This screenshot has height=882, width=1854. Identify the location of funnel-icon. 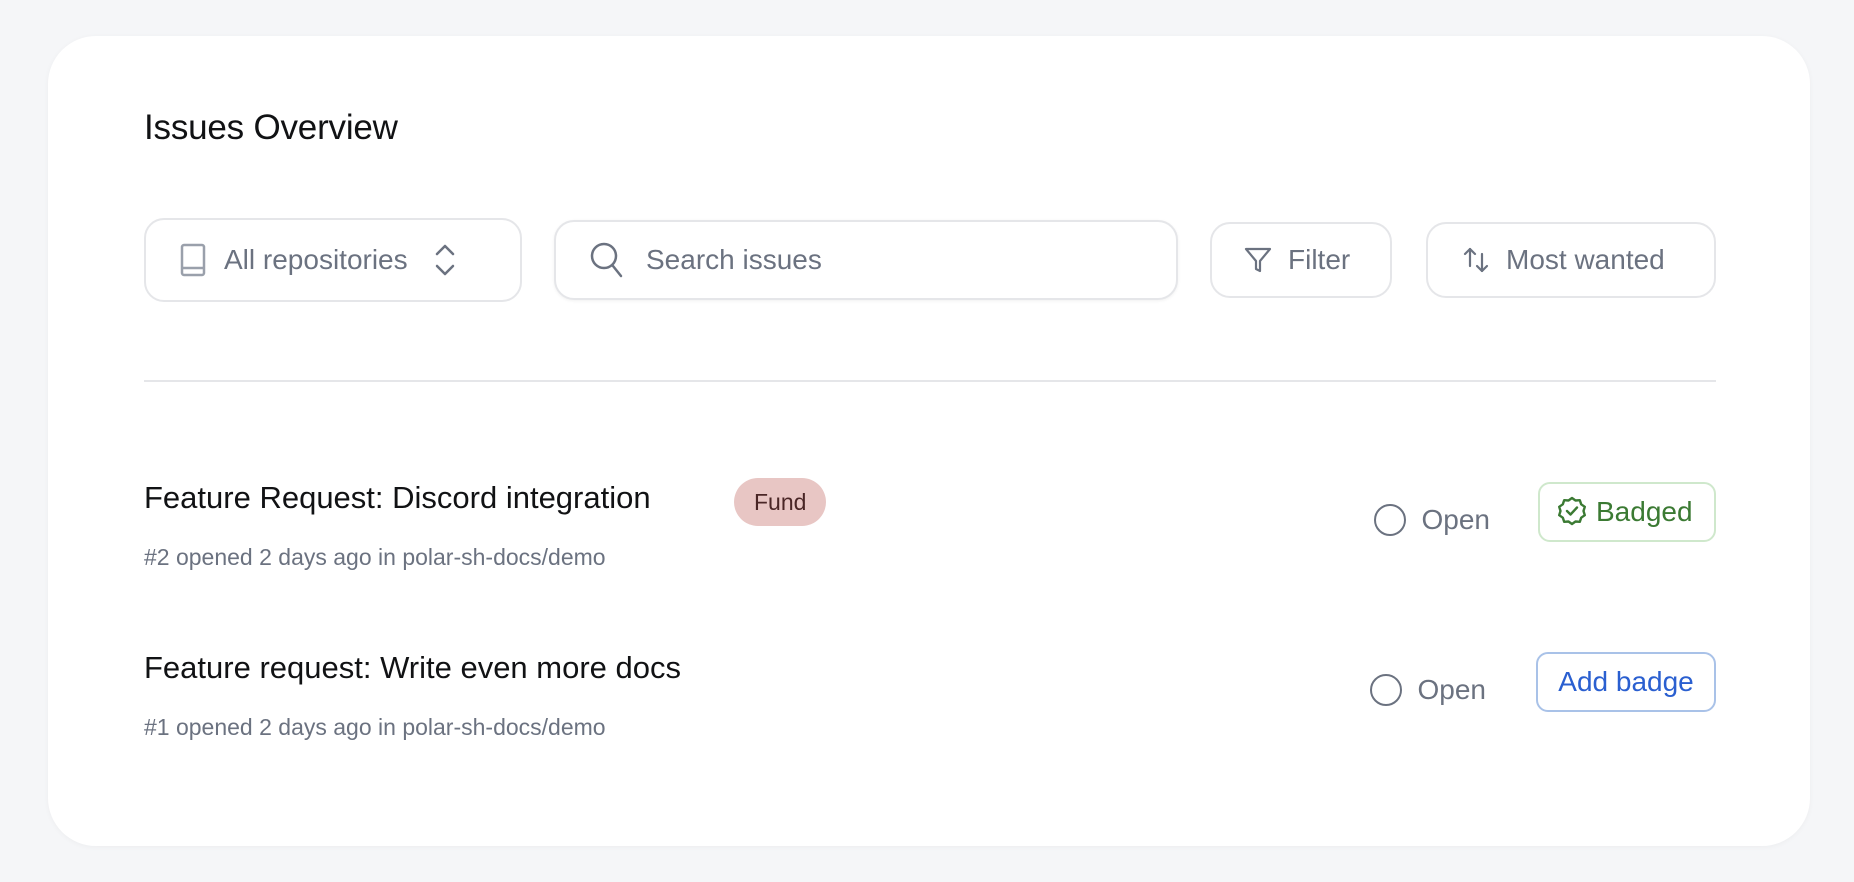
(1258, 260).